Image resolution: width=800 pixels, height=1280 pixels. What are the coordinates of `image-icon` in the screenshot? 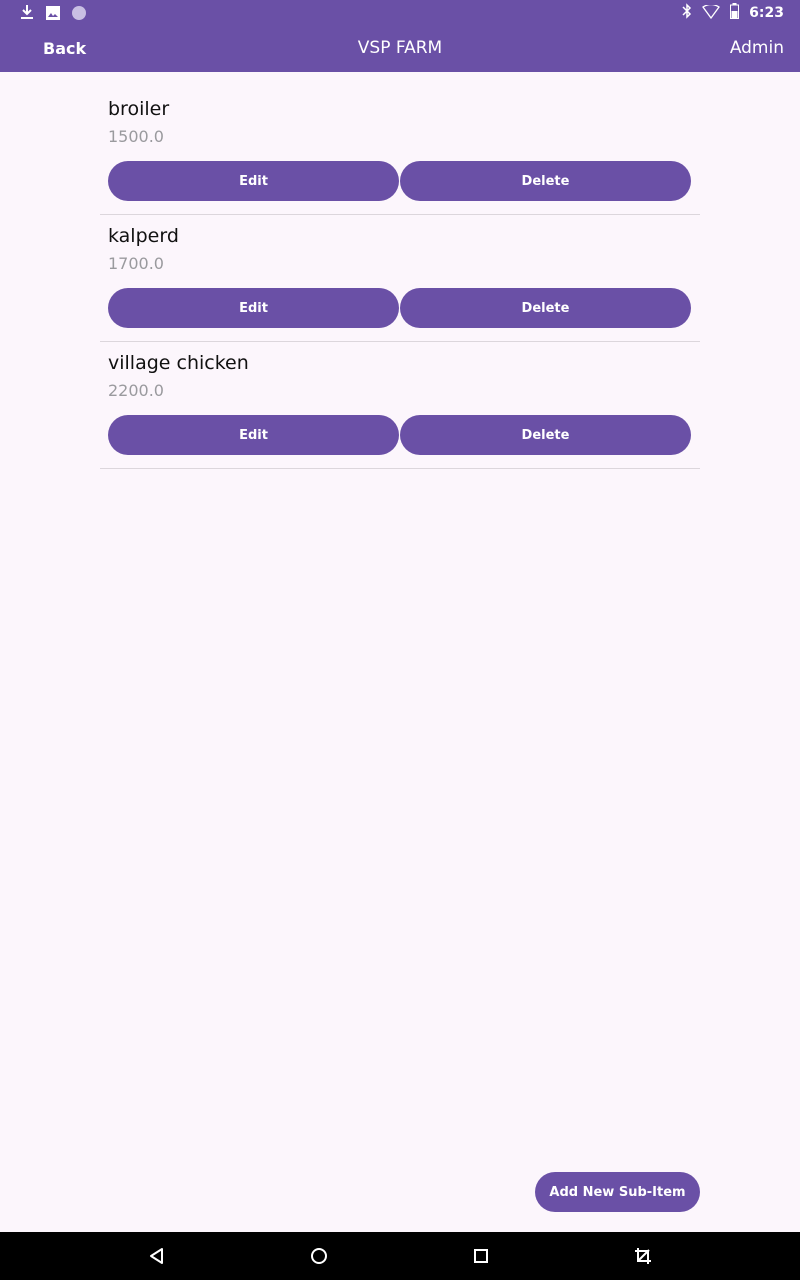 It's located at (53, 14).